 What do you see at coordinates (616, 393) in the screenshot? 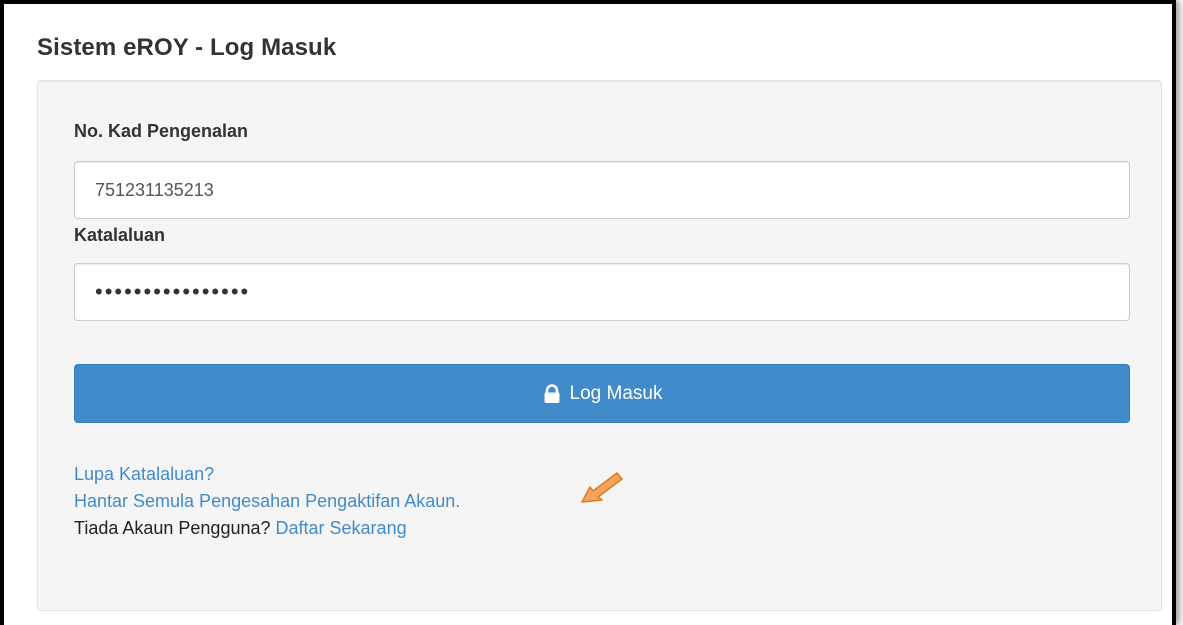
I see `login-button-label: Log Masuk` at bounding box center [616, 393].